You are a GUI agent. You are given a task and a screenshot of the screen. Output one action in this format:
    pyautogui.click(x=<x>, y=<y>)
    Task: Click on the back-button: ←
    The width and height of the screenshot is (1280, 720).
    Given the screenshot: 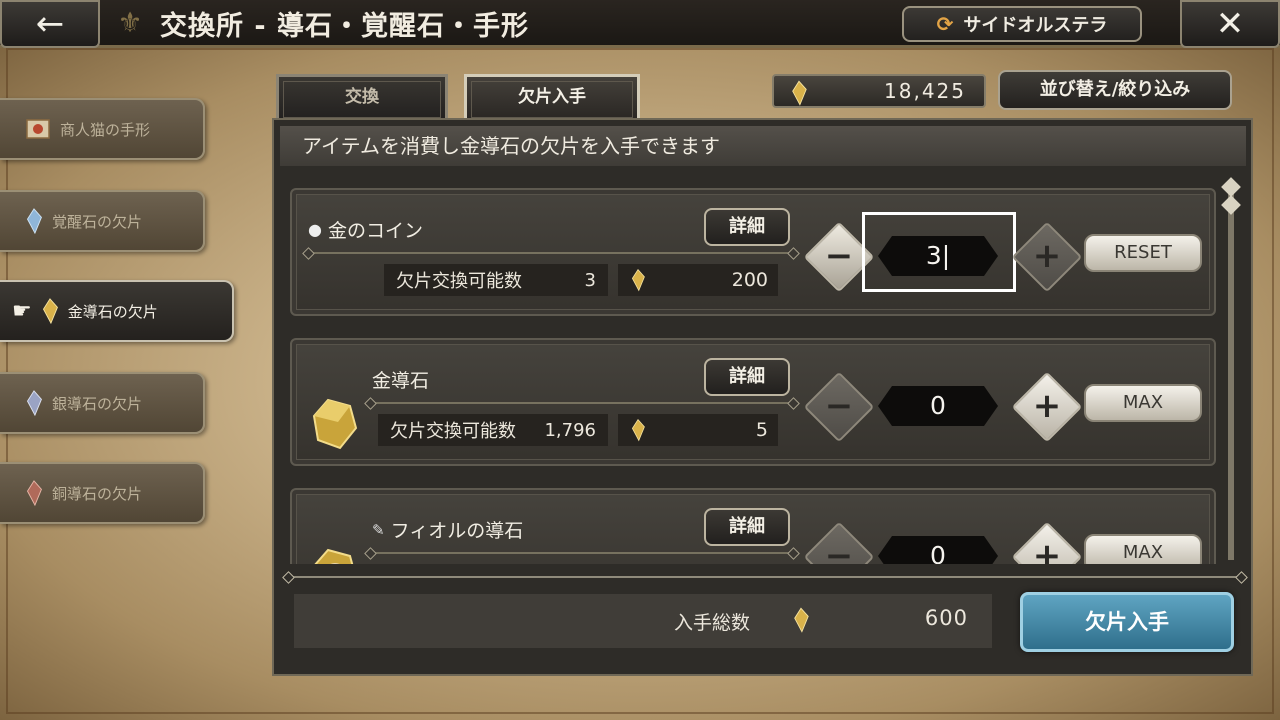 What is the action you would take?
    pyautogui.click(x=50, y=24)
    